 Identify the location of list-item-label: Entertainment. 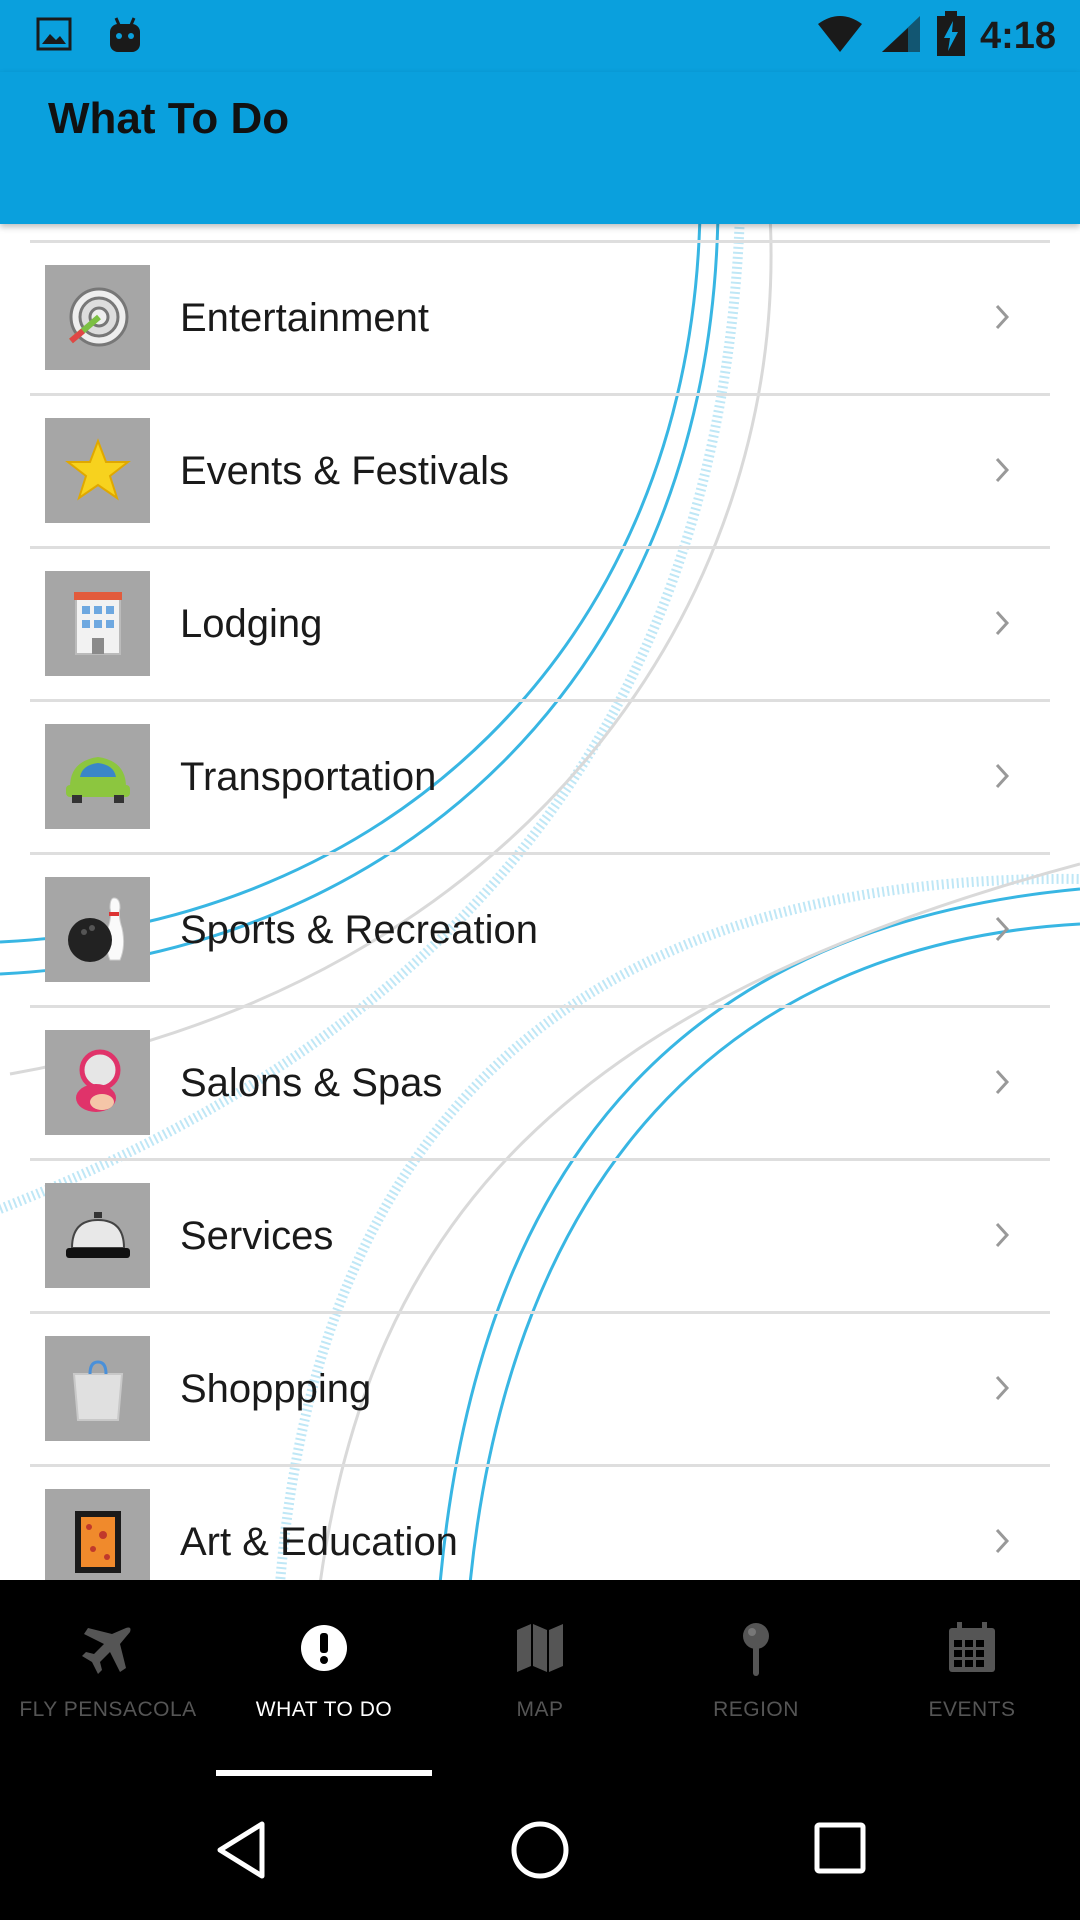
(305, 318).